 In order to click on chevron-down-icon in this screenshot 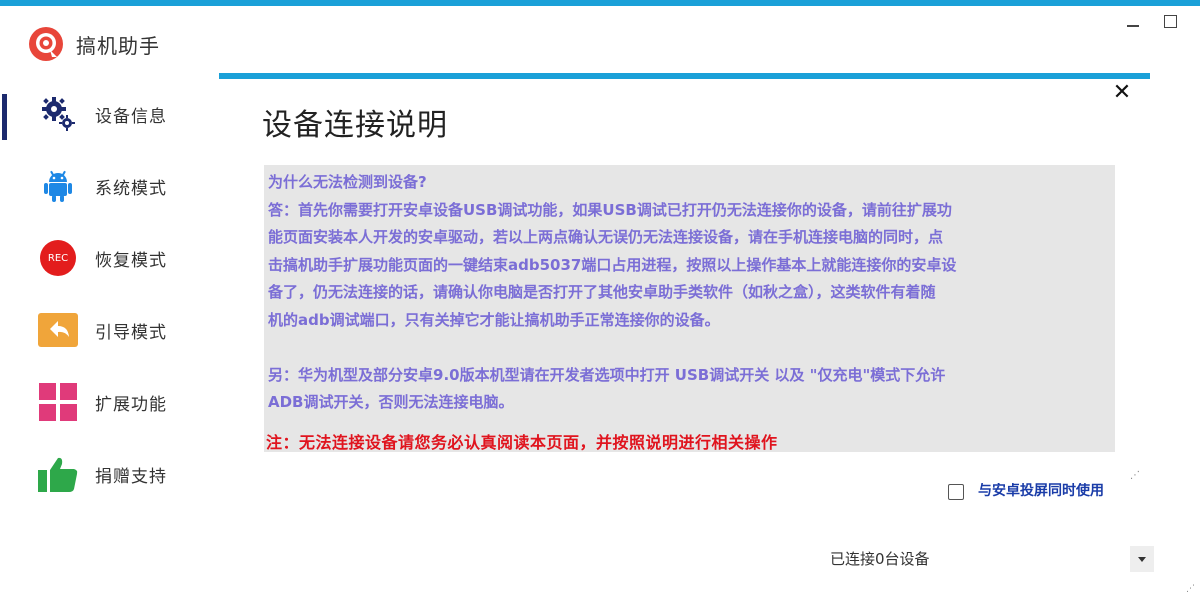, I will do `click(1142, 559)`.